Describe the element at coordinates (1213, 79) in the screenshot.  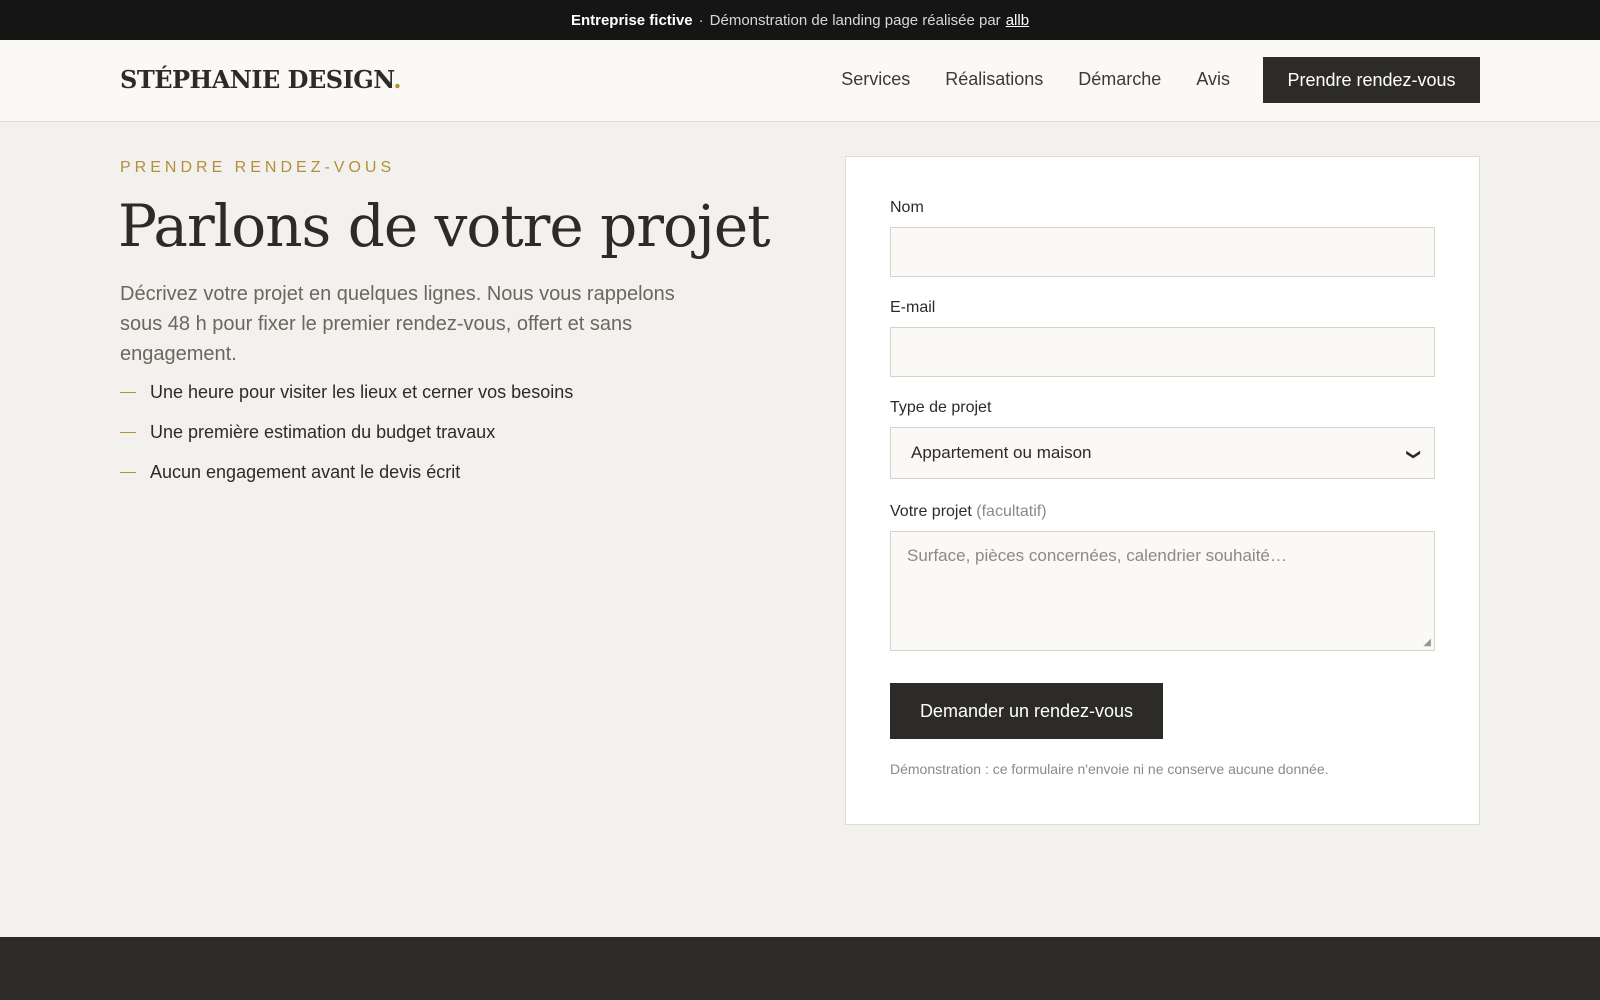
I see `nav-avis: Avis` at that location.